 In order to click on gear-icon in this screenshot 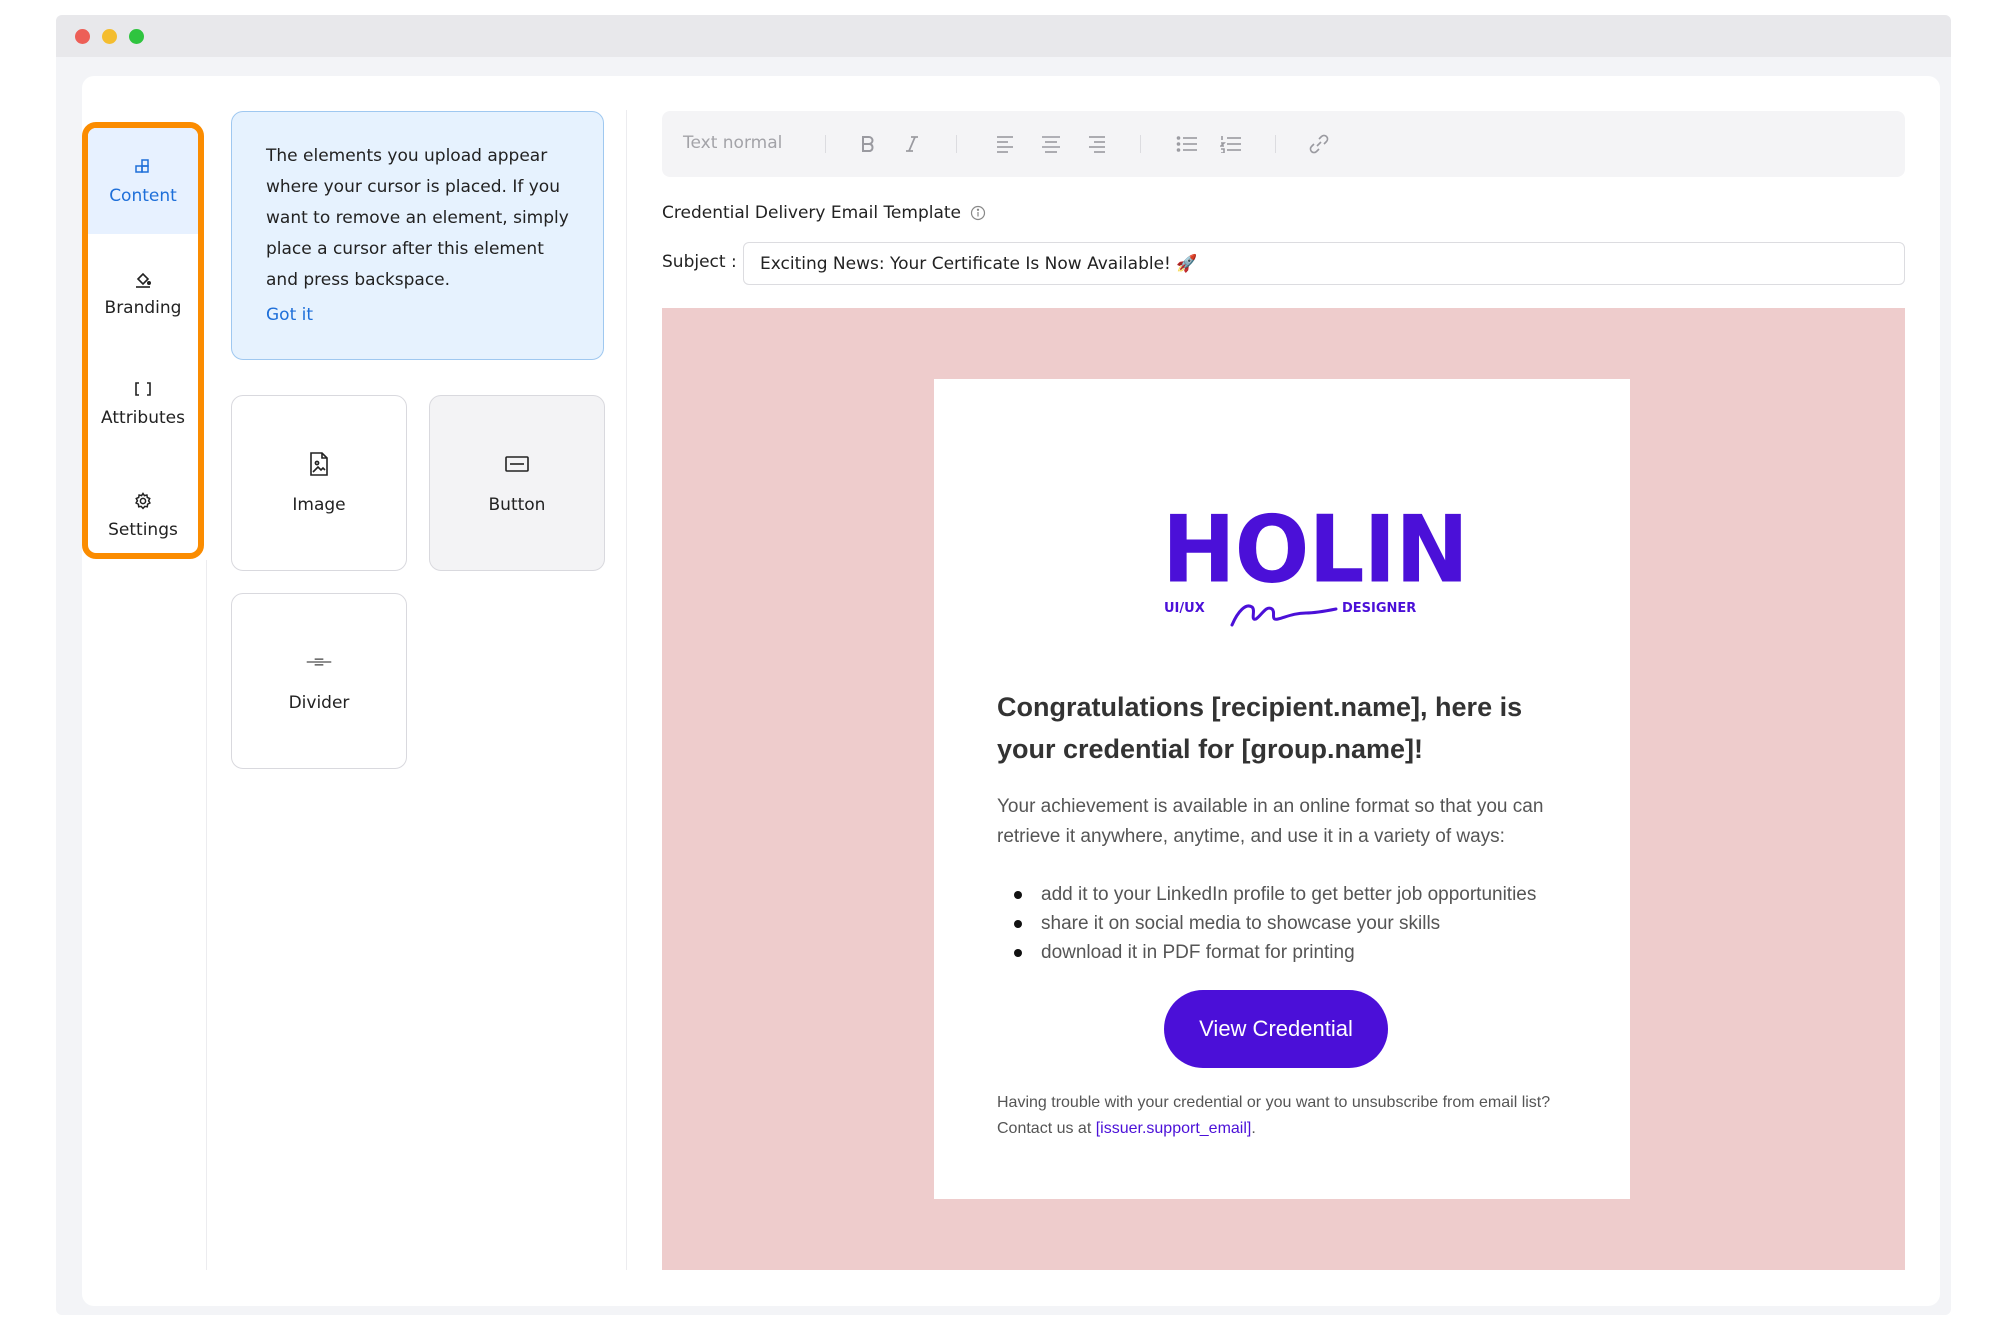, I will do `click(143, 501)`.